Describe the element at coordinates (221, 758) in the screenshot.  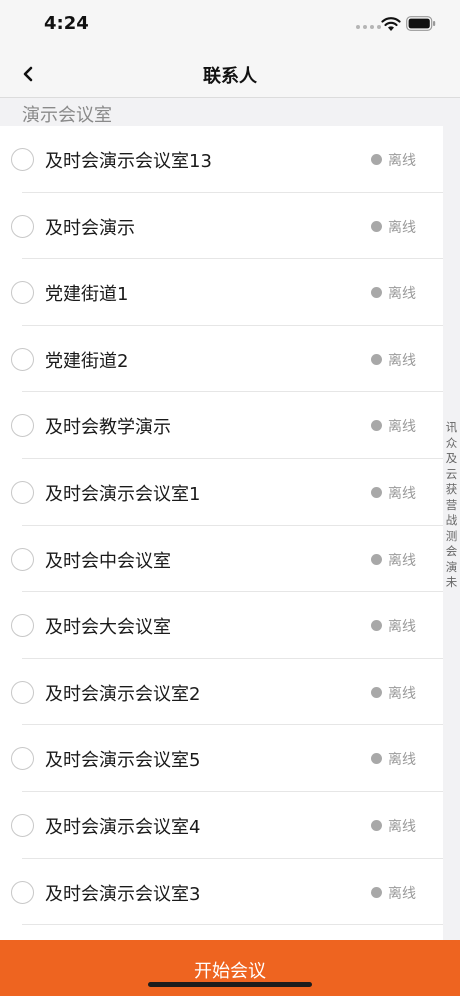
I see `contact-row: 及时会演示会议室5 离线` at that location.